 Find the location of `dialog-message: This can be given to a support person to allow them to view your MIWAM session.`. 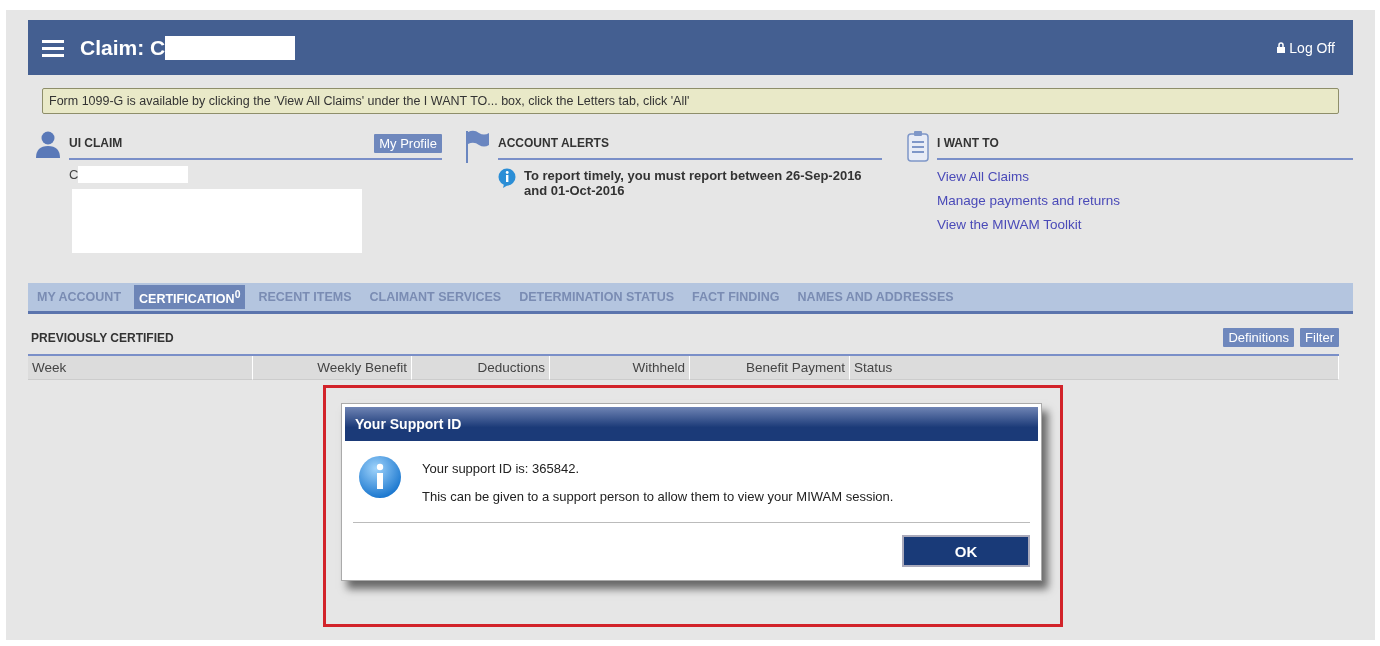

dialog-message: This can be given to a support person to allow them to view your MIWAM session. is located at coordinates (658, 496).